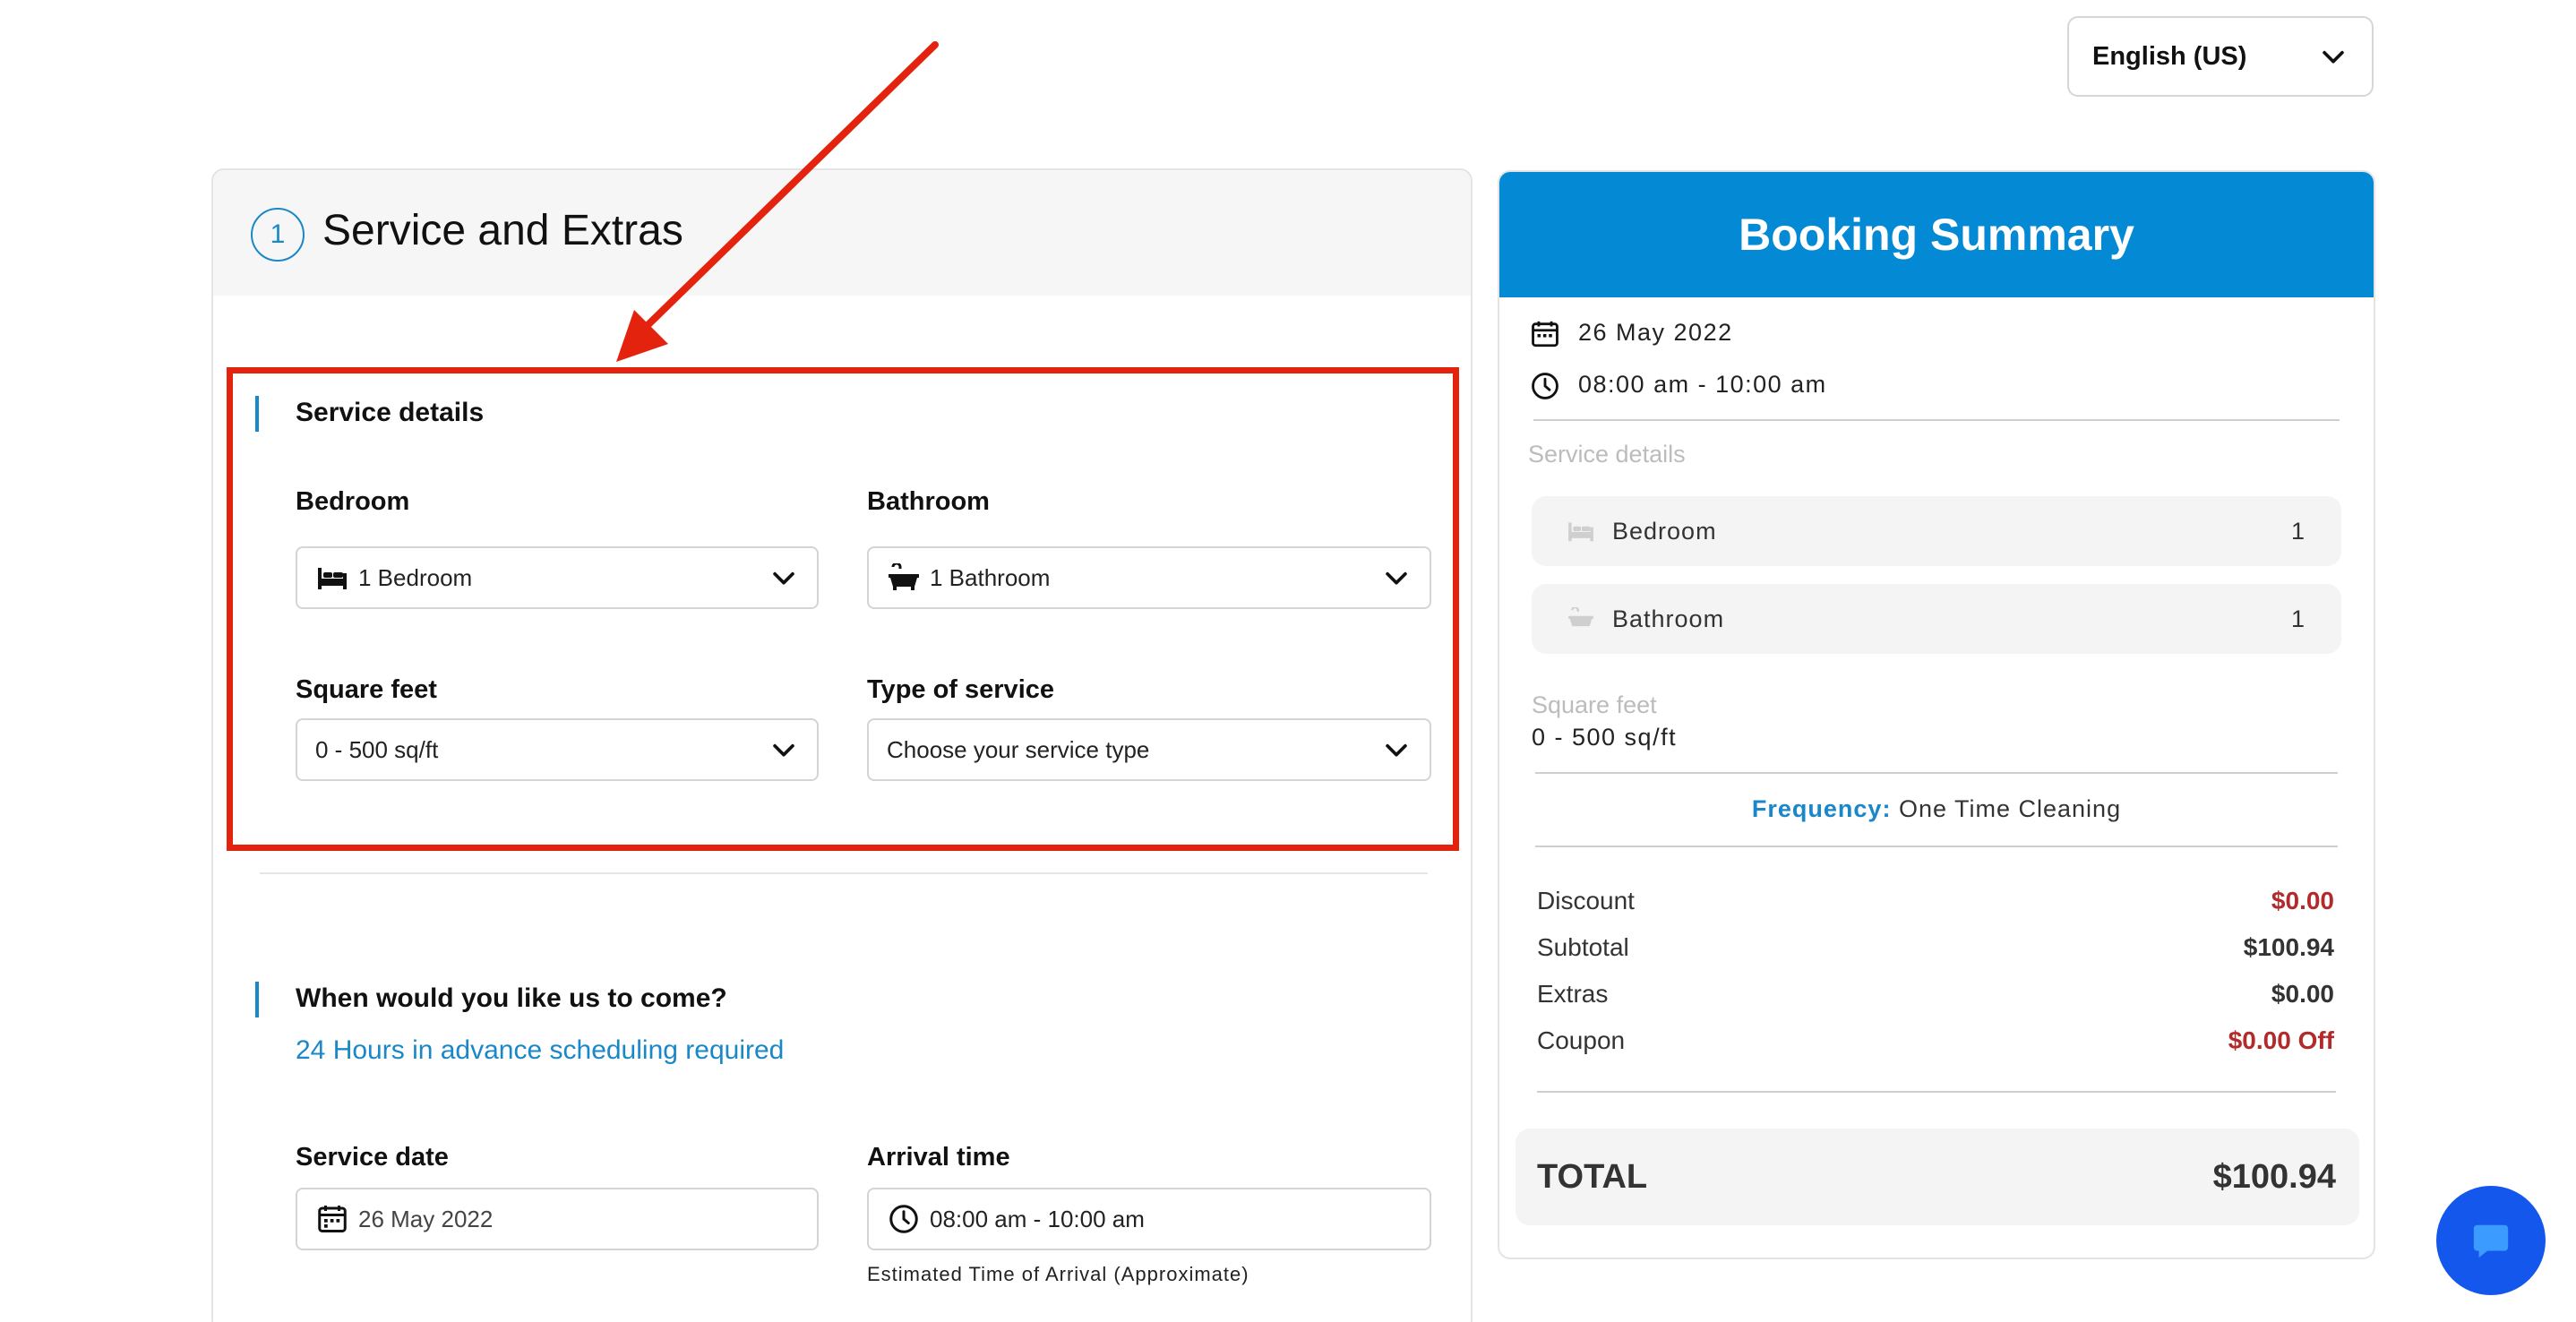 This screenshot has height=1322, width=2576. Describe the element at coordinates (1935, 947) in the screenshot. I see `subtotal-row: Subtotal $100.94` at that location.